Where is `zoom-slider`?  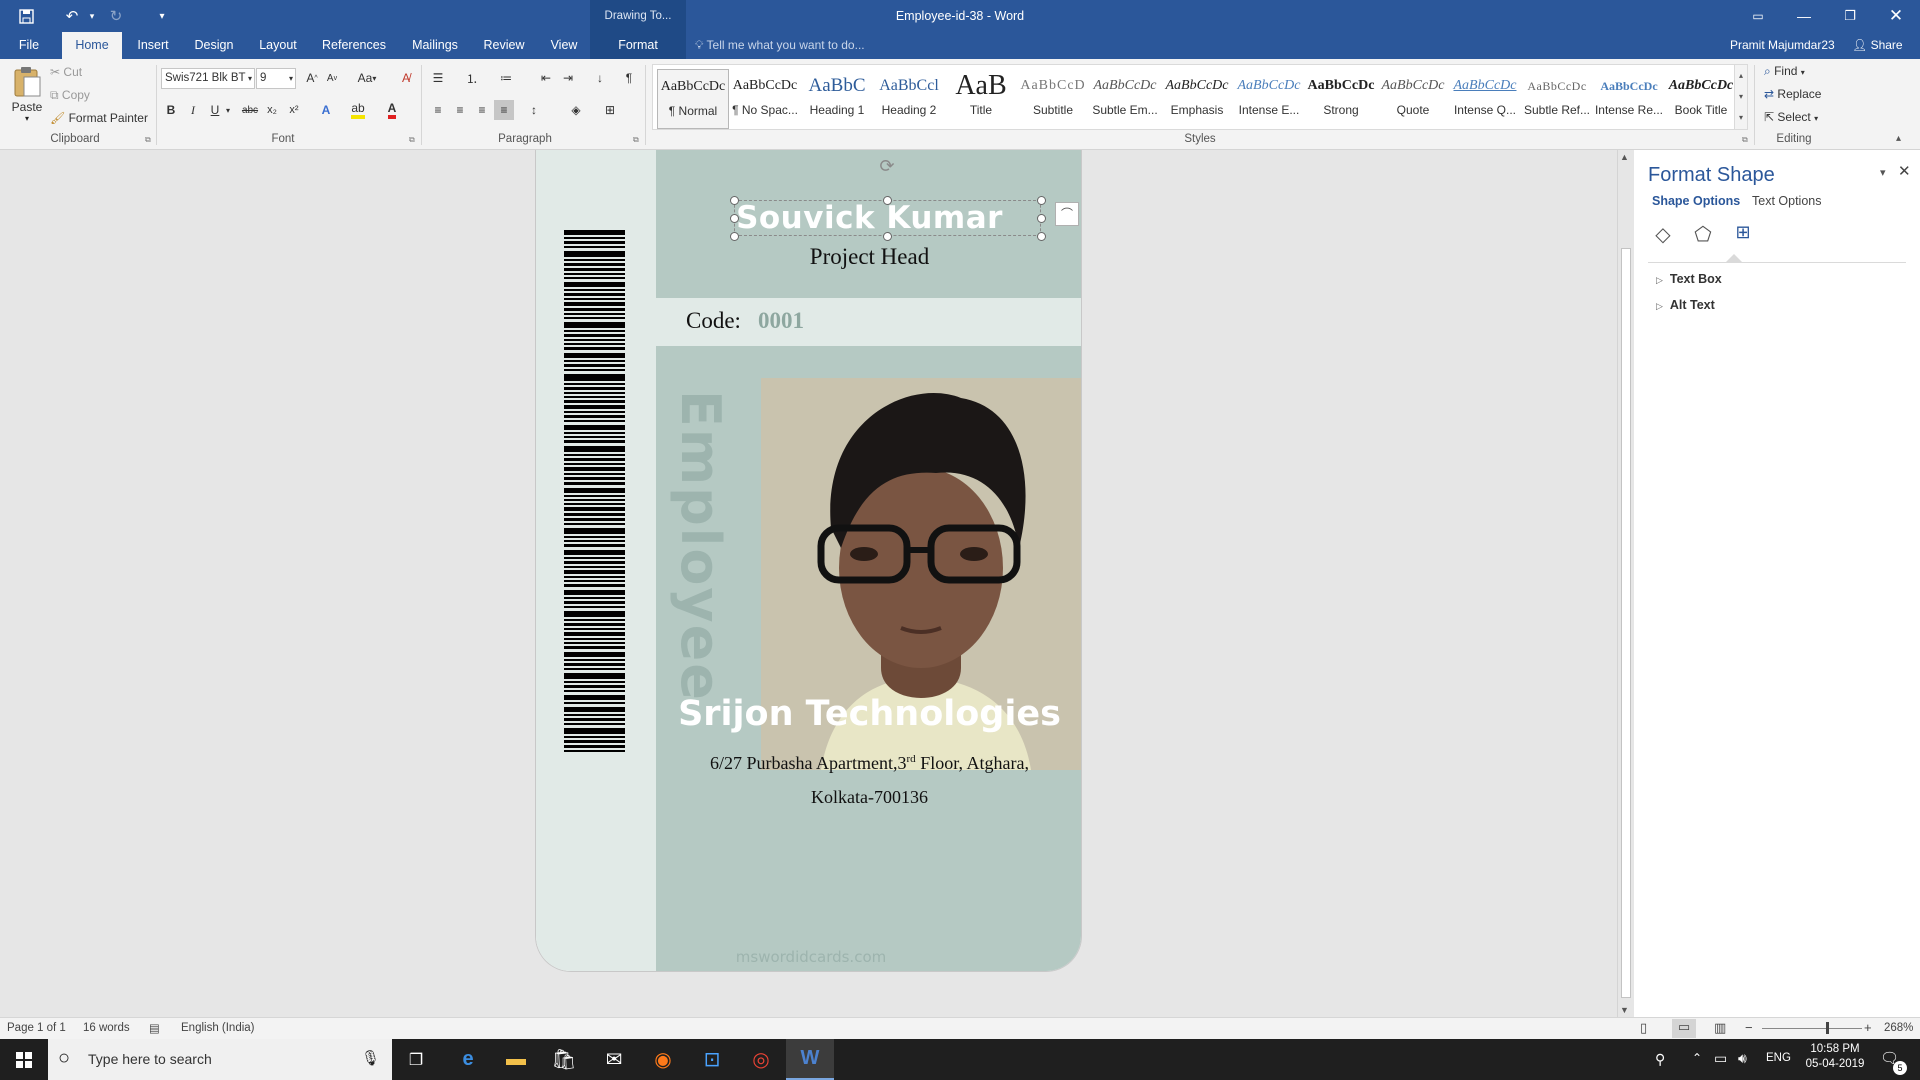 zoom-slider is located at coordinates (1812, 1028).